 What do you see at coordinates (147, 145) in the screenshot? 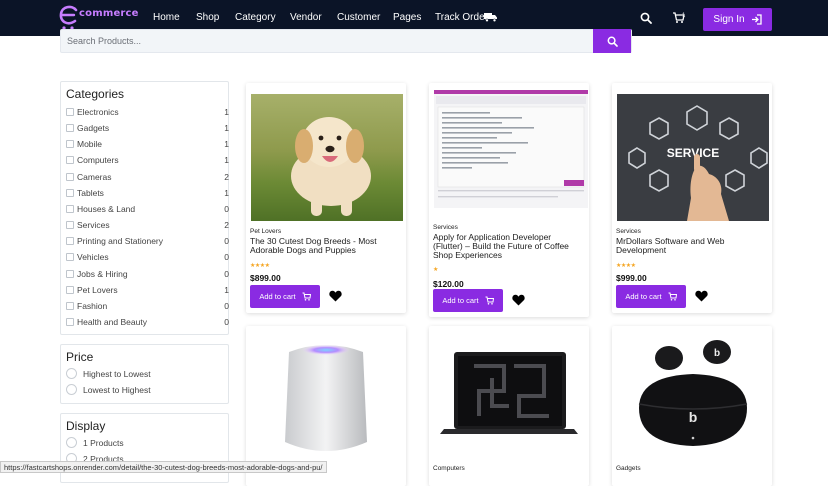
I see `category-filter-item: Mobile 1` at bounding box center [147, 145].